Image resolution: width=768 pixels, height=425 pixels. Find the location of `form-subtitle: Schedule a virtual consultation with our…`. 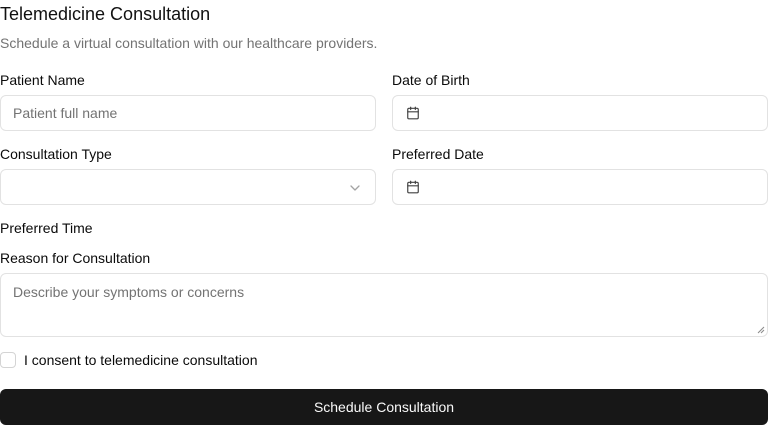

form-subtitle: Schedule a virtual consultation with our… is located at coordinates (189, 43).